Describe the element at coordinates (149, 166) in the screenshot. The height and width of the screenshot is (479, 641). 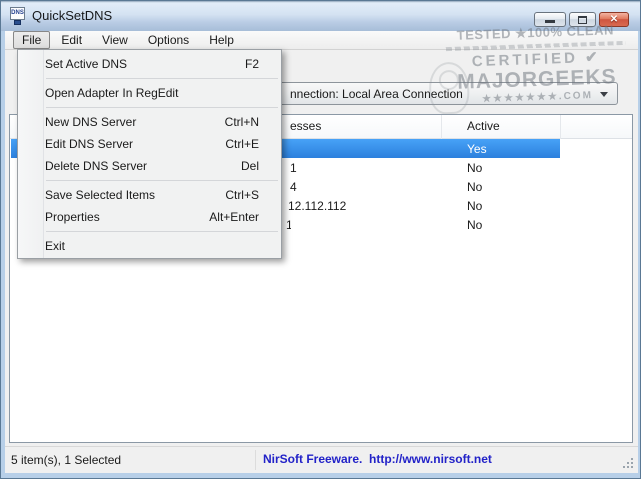
I see `menu-item-delete-dns-server: Delete DNS Server Del` at that location.